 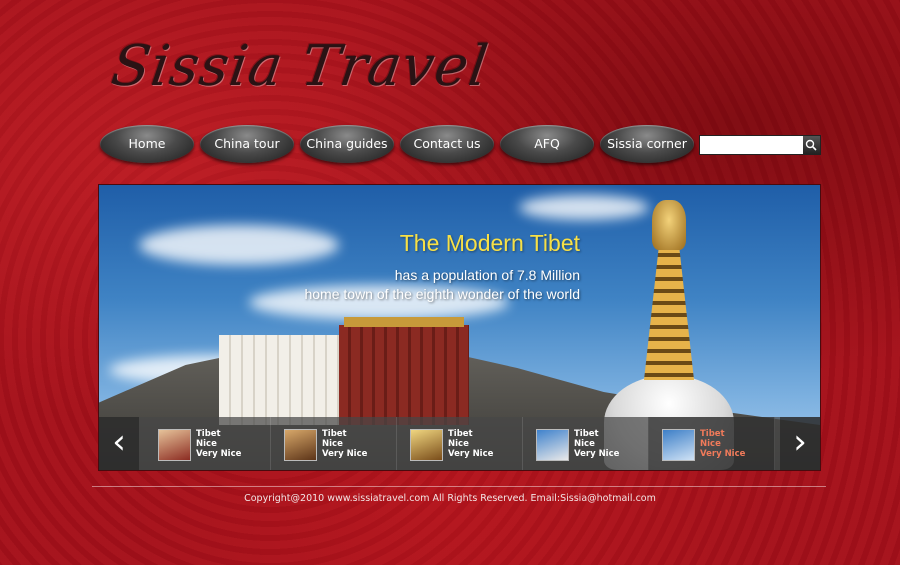 What do you see at coordinates (247, 144) in the screenshot?
I see `nav-china-tour: China tour` at bounding box center [247, 144].